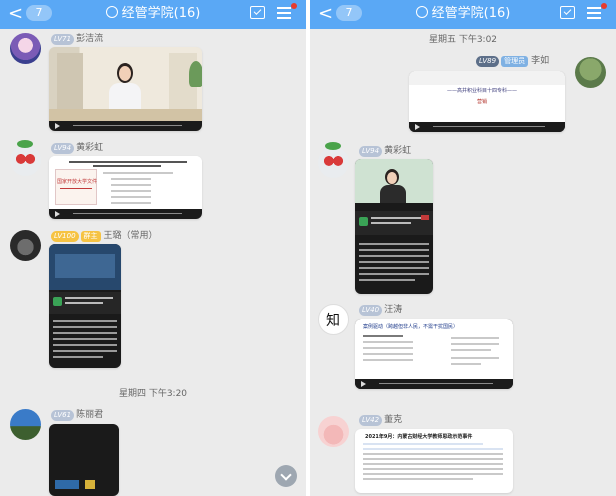  Describe the element at coordinates (333, 319) in the screenshot. I see `avatar: 知` at that location.